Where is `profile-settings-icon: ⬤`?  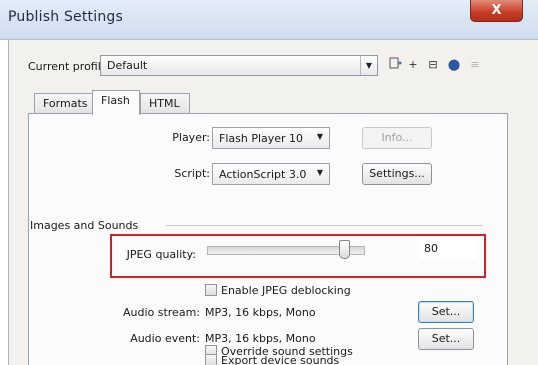
profile-settings-icon: ⬤ is located at coordinates (454, 65).